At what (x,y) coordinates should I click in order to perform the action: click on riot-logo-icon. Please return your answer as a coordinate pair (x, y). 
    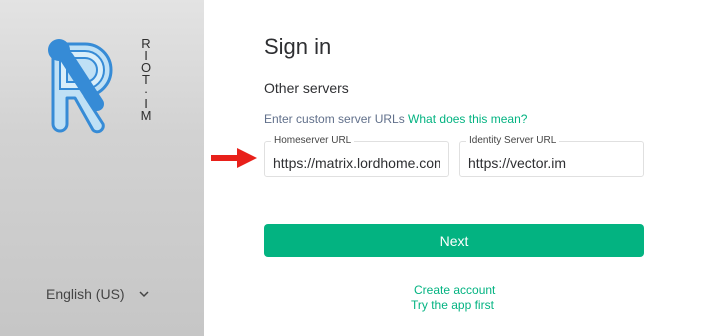
    Looking at the image, I should click on (80, 86).